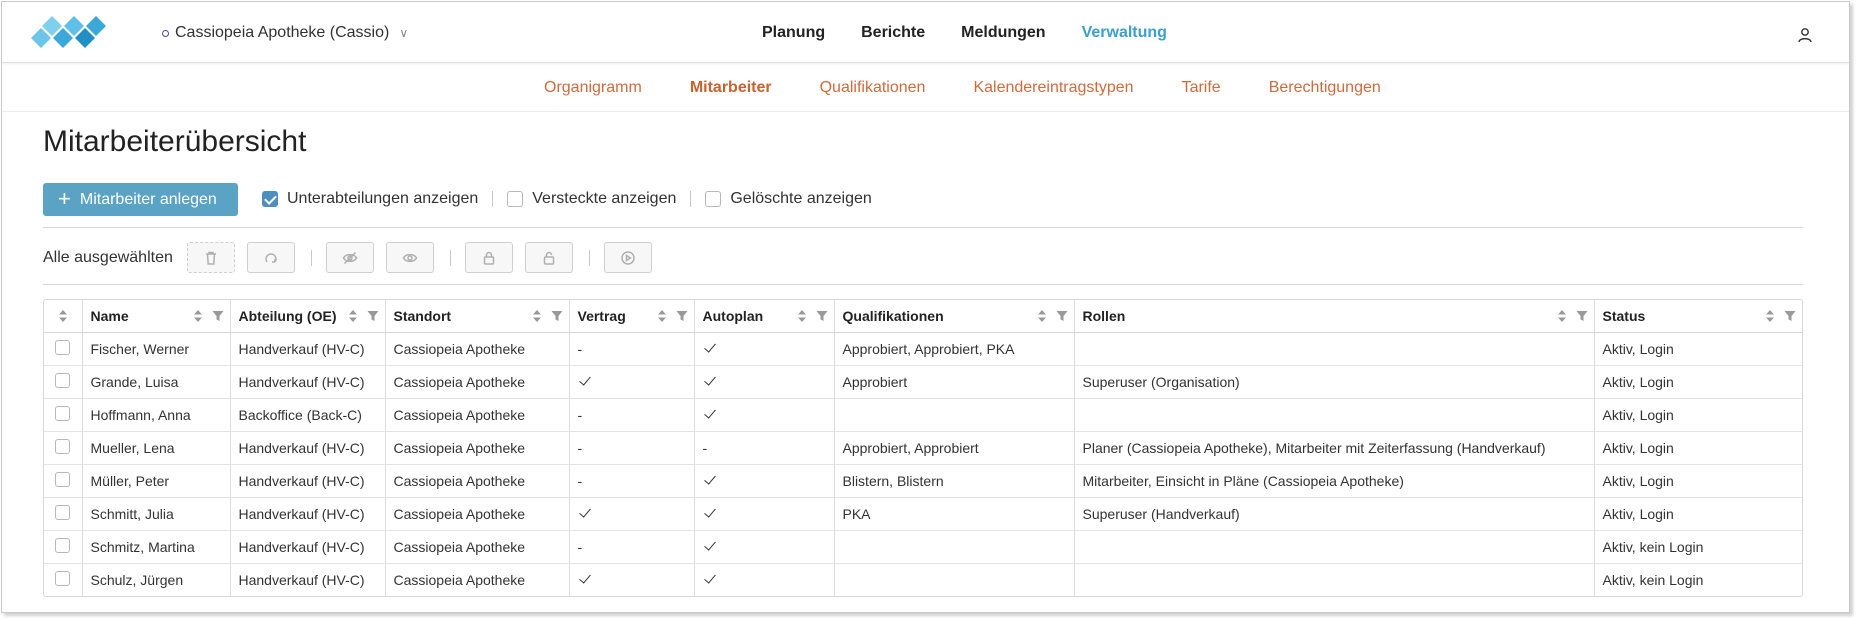 The height and width of the screenshot is (618, 1861). Describe the element at coordinates (893, 33) in the screenshot. I see `nav-berichte: Berichte` at that location.